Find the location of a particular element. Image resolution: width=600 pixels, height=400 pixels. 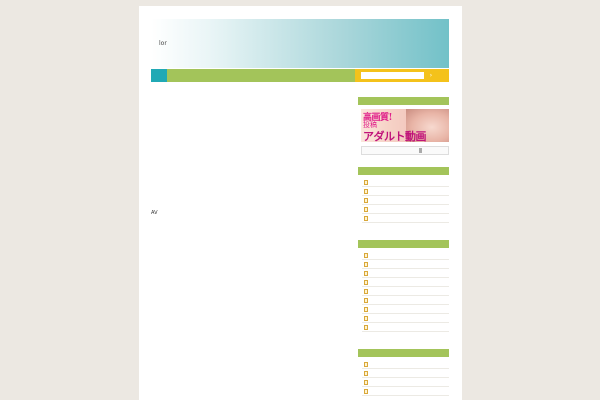

ad-banner: 高画質! 投稿 アダルト動画 is located at coordinates (405, 125).